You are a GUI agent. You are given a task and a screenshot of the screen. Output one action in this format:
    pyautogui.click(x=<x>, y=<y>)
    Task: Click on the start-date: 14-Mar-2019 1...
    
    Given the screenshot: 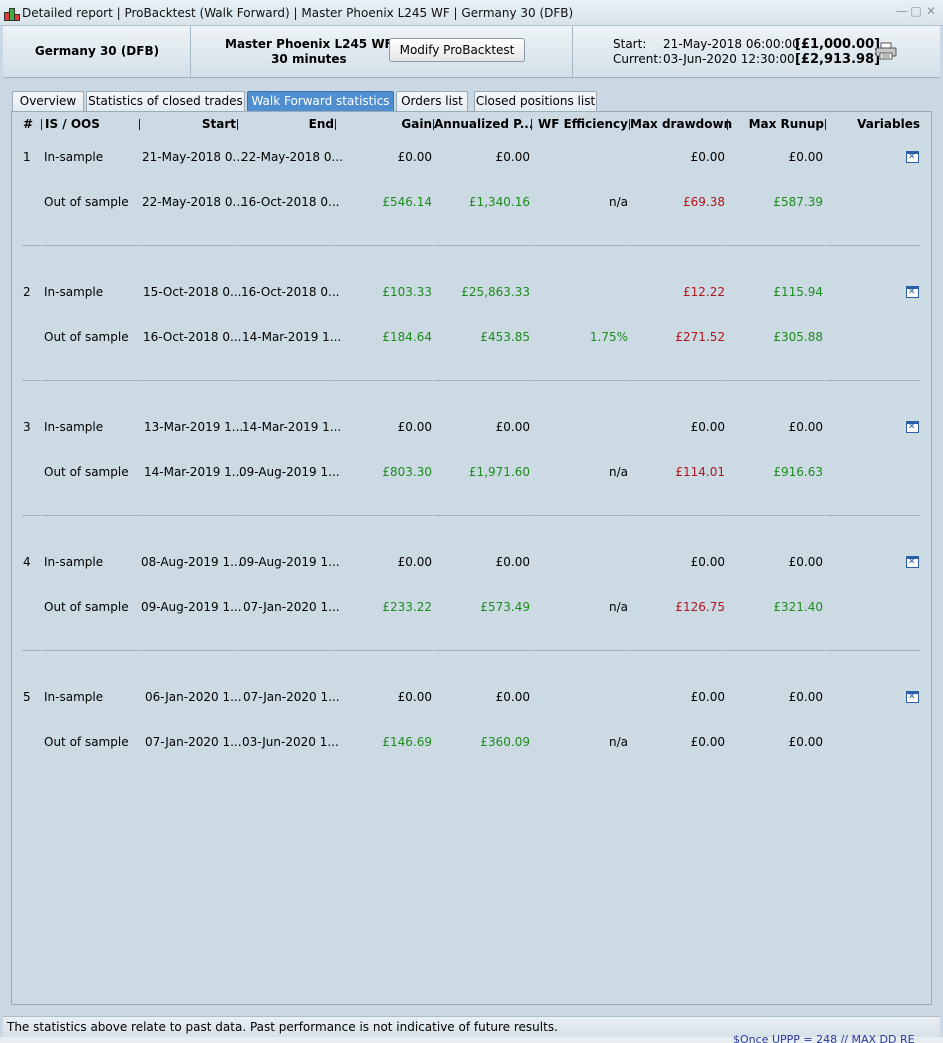 What is the action you would take?
    pyautogui.click(x=194, y=472)
    